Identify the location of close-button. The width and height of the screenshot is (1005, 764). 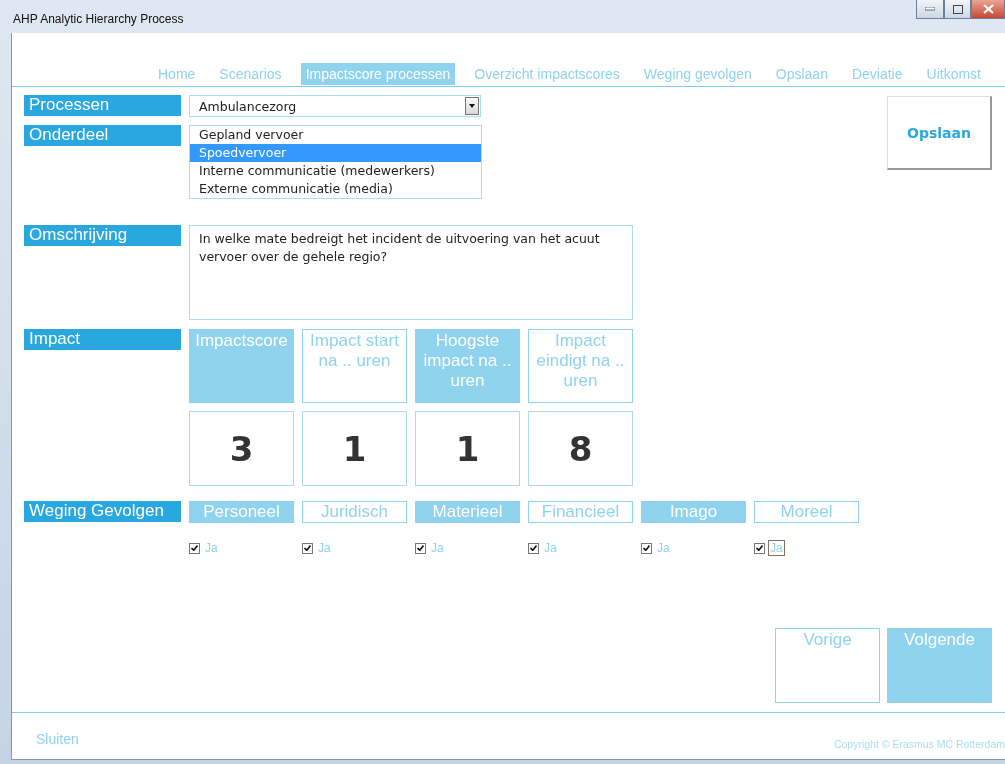
(988, 9).